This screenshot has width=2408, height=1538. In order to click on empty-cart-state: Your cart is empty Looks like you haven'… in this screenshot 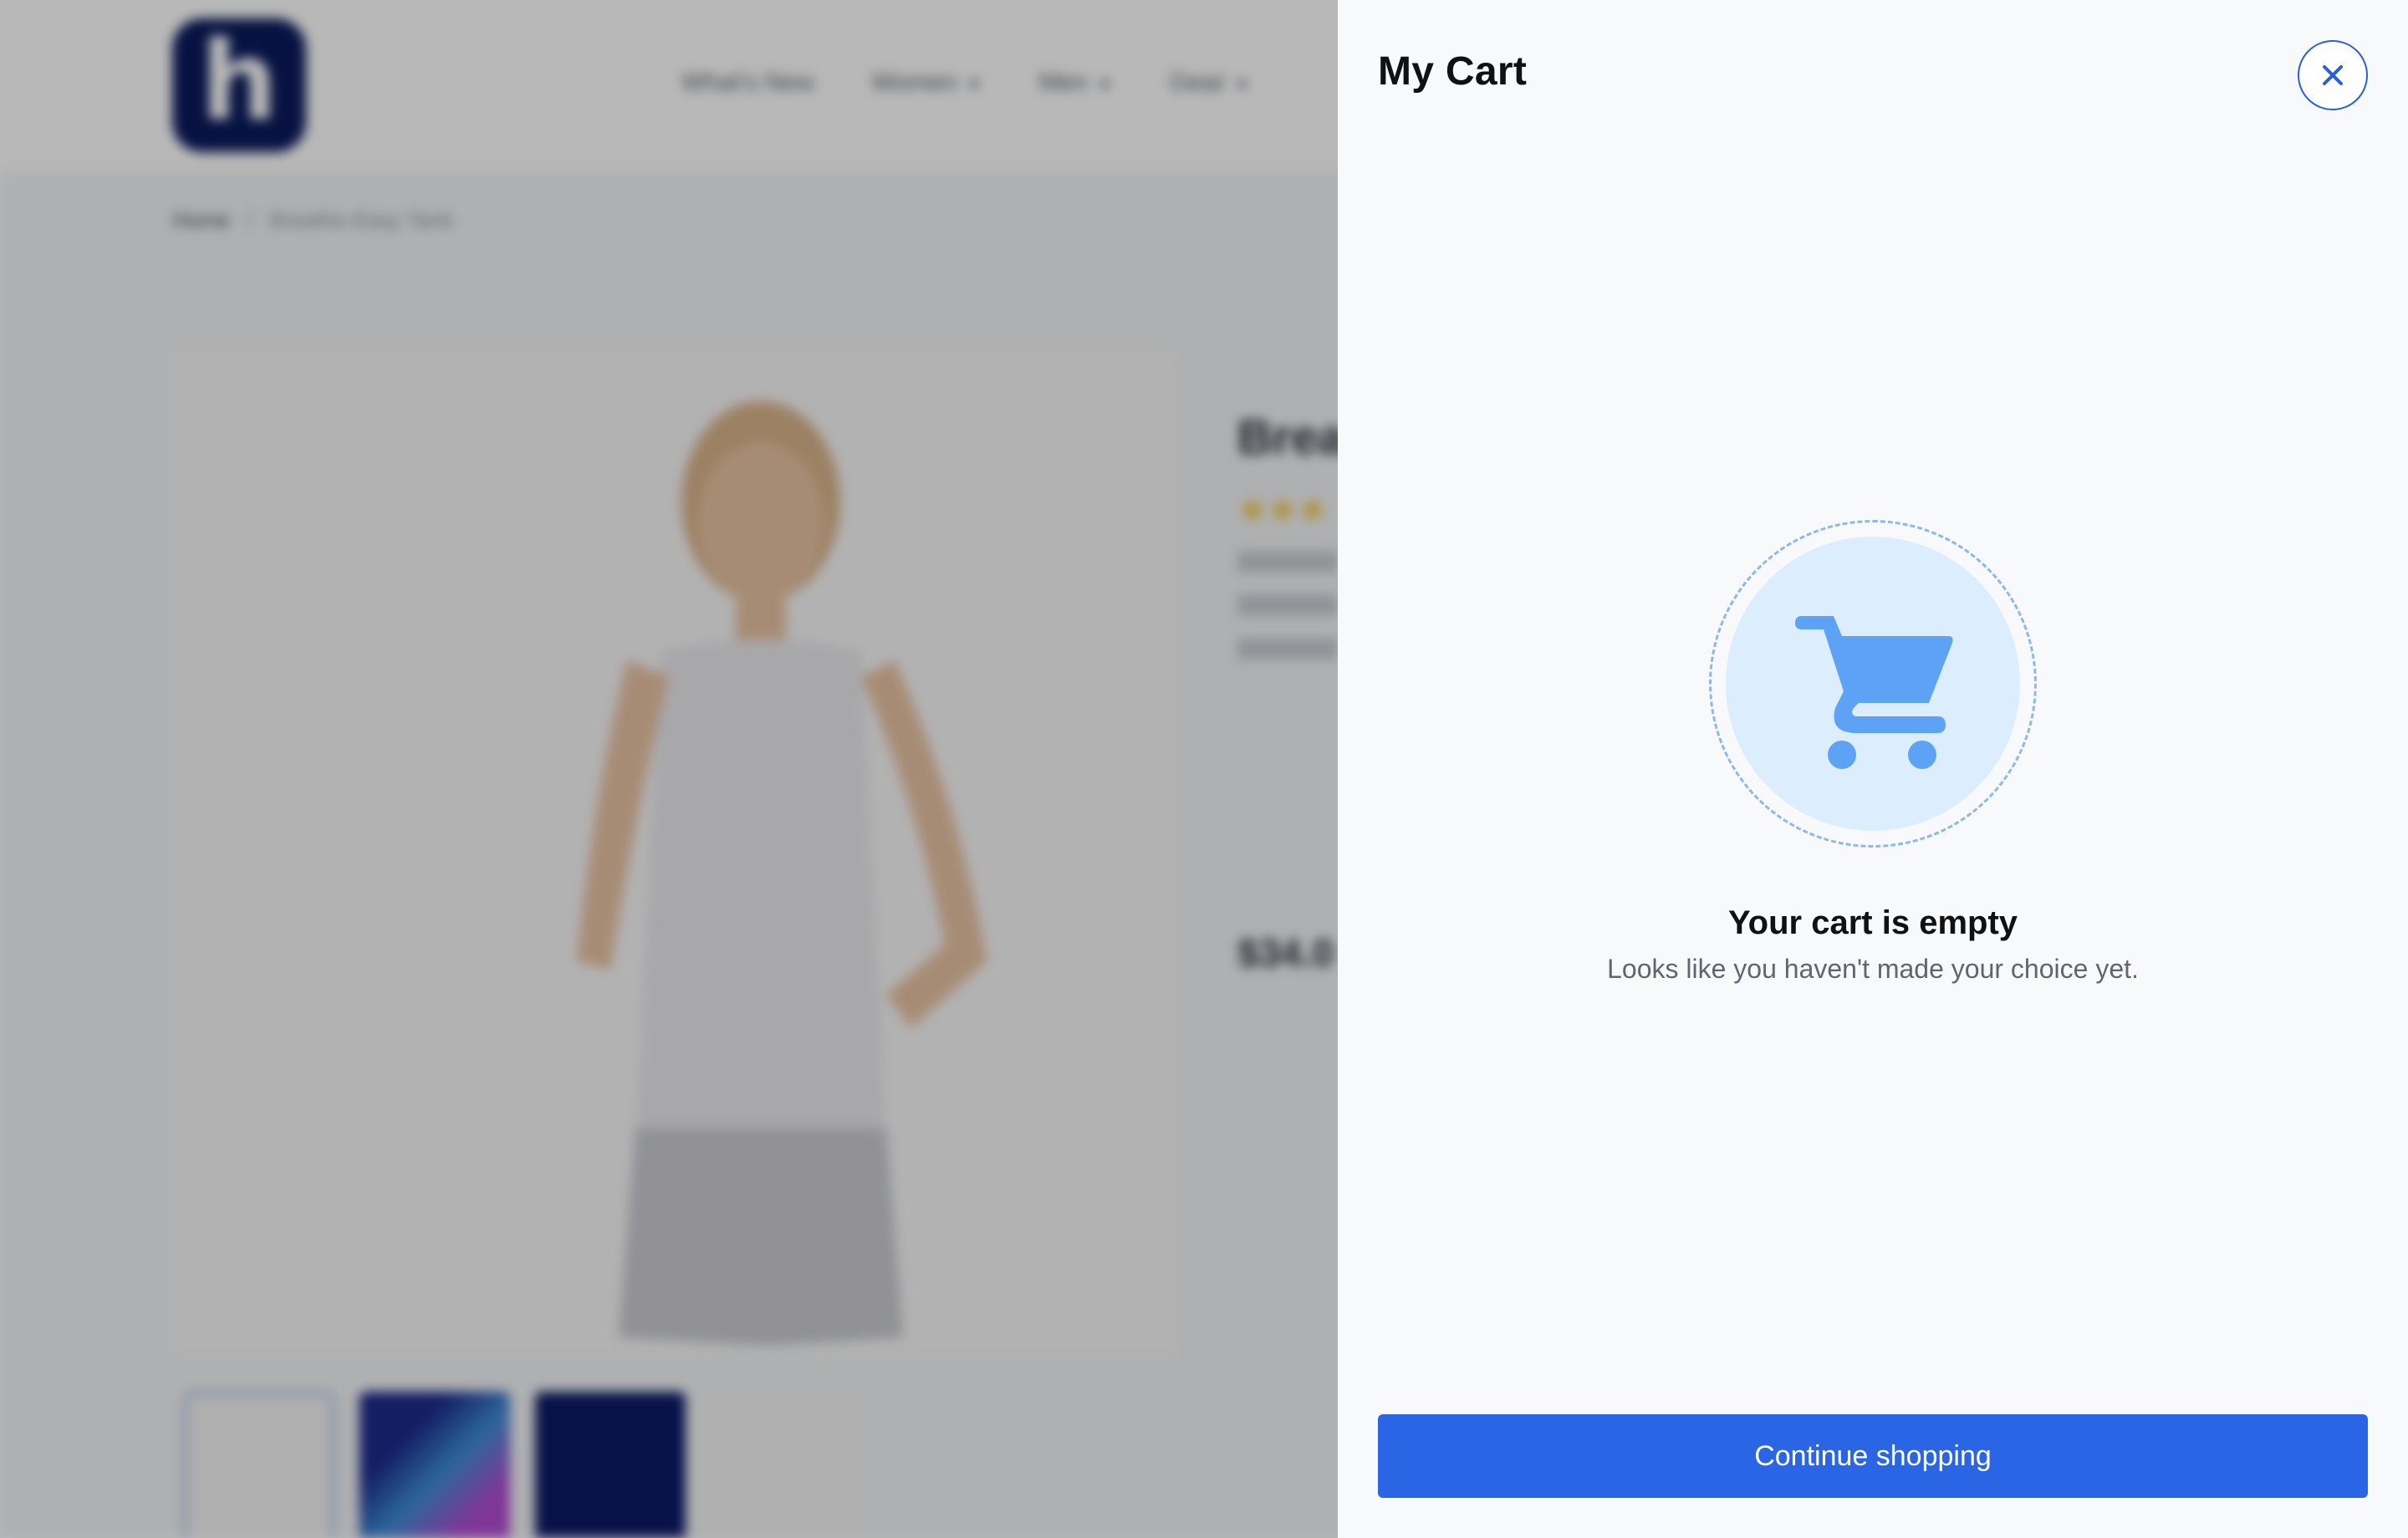, I will do `click(1873, 753)`.